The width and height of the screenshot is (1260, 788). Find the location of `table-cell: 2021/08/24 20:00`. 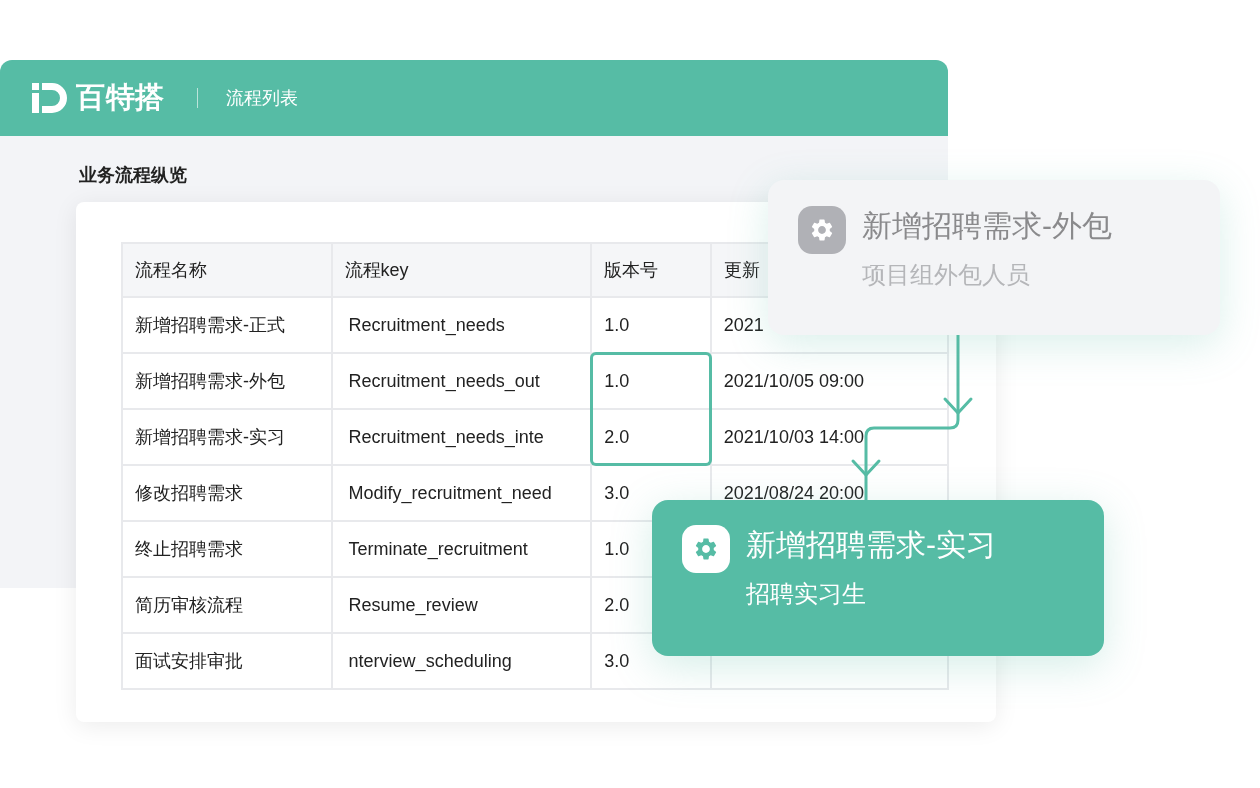

table-cell: 2021/08/24 20:00 is located at coordinates (793, 492).